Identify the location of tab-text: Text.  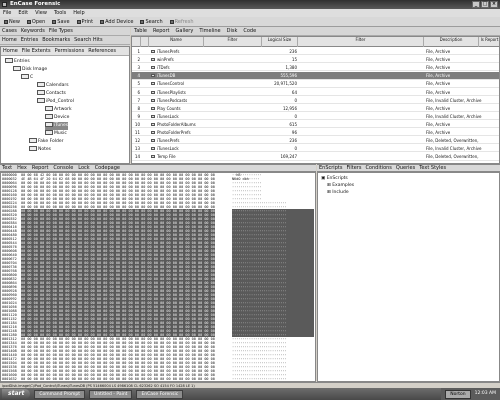
(7, 168).